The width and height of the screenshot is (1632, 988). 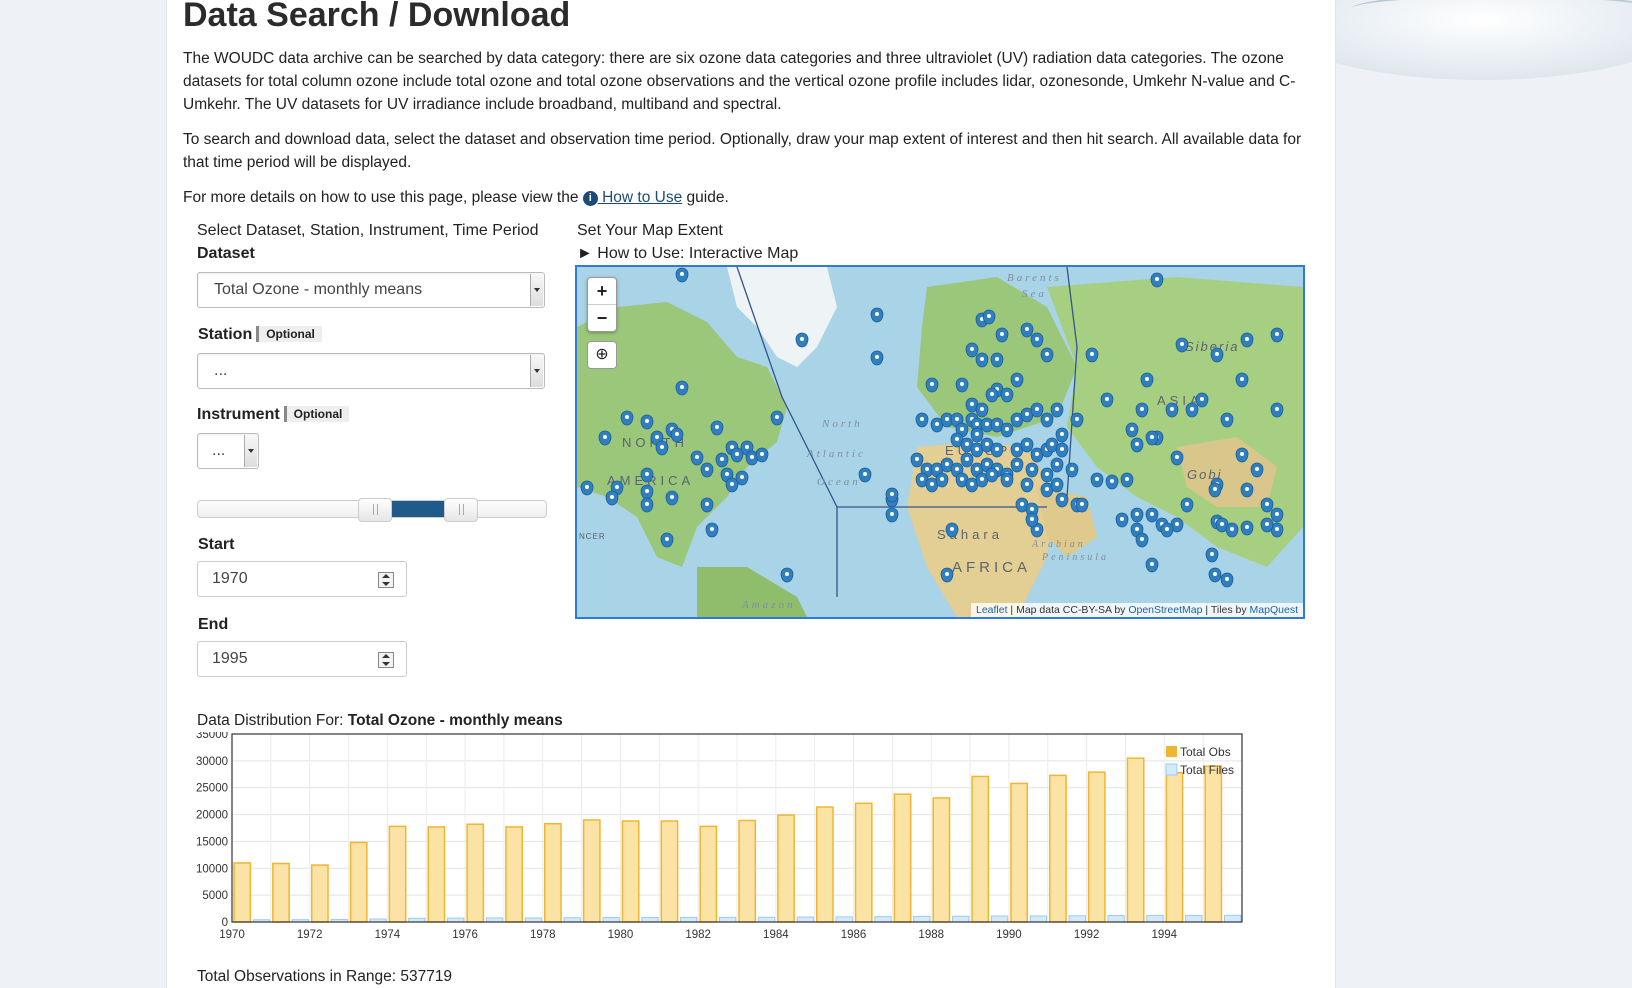 I want to click on background-swoosh, so click(x=1472, y=60).